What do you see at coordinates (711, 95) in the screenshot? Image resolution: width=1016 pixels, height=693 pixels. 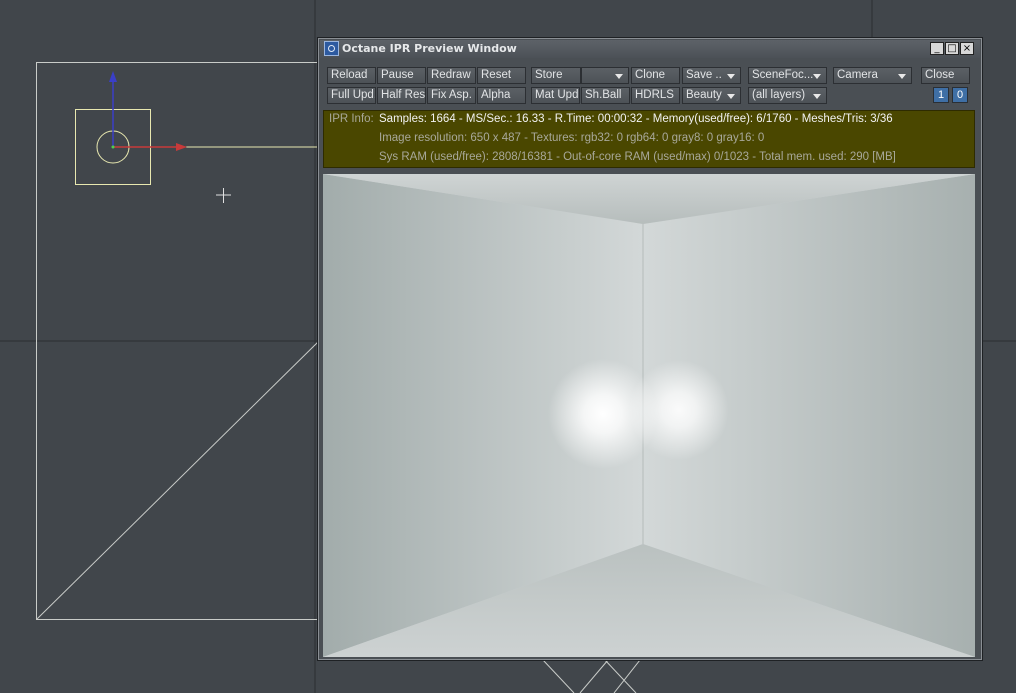 I see `beauty-pass-dropdown: Beauty` at bounding box center [711, 95].